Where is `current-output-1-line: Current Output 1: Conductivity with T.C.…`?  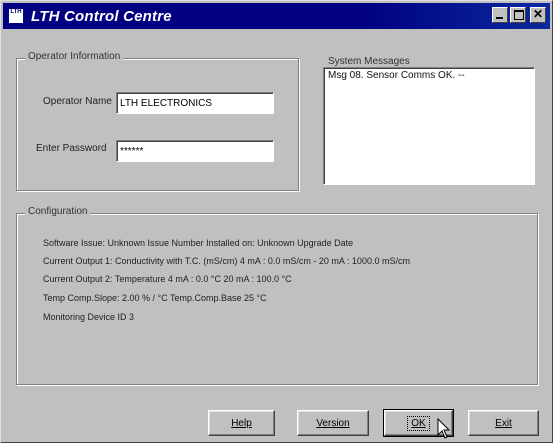 current-output-1-line: Current Output 1: Conductivity with T.C.… is located at coordinates (226, 261).